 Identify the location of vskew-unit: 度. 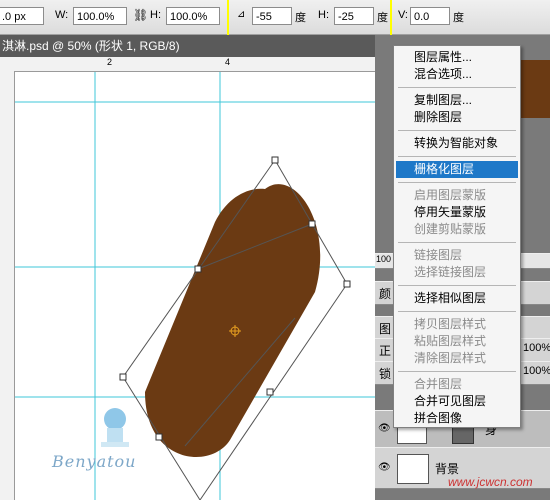
(458, 18).